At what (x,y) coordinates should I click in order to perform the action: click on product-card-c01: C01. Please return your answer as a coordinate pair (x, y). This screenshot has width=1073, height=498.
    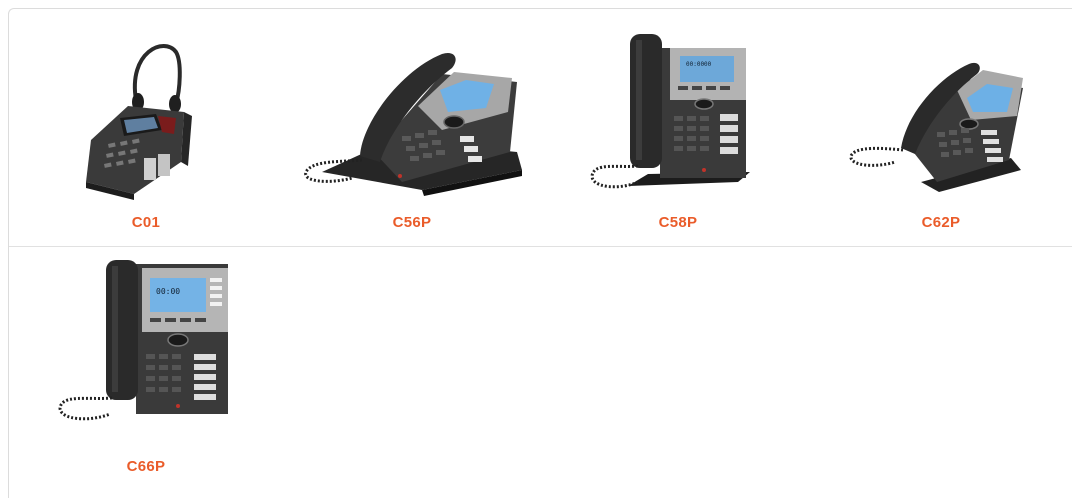
    Looking at the image, I should click on (146, 130).